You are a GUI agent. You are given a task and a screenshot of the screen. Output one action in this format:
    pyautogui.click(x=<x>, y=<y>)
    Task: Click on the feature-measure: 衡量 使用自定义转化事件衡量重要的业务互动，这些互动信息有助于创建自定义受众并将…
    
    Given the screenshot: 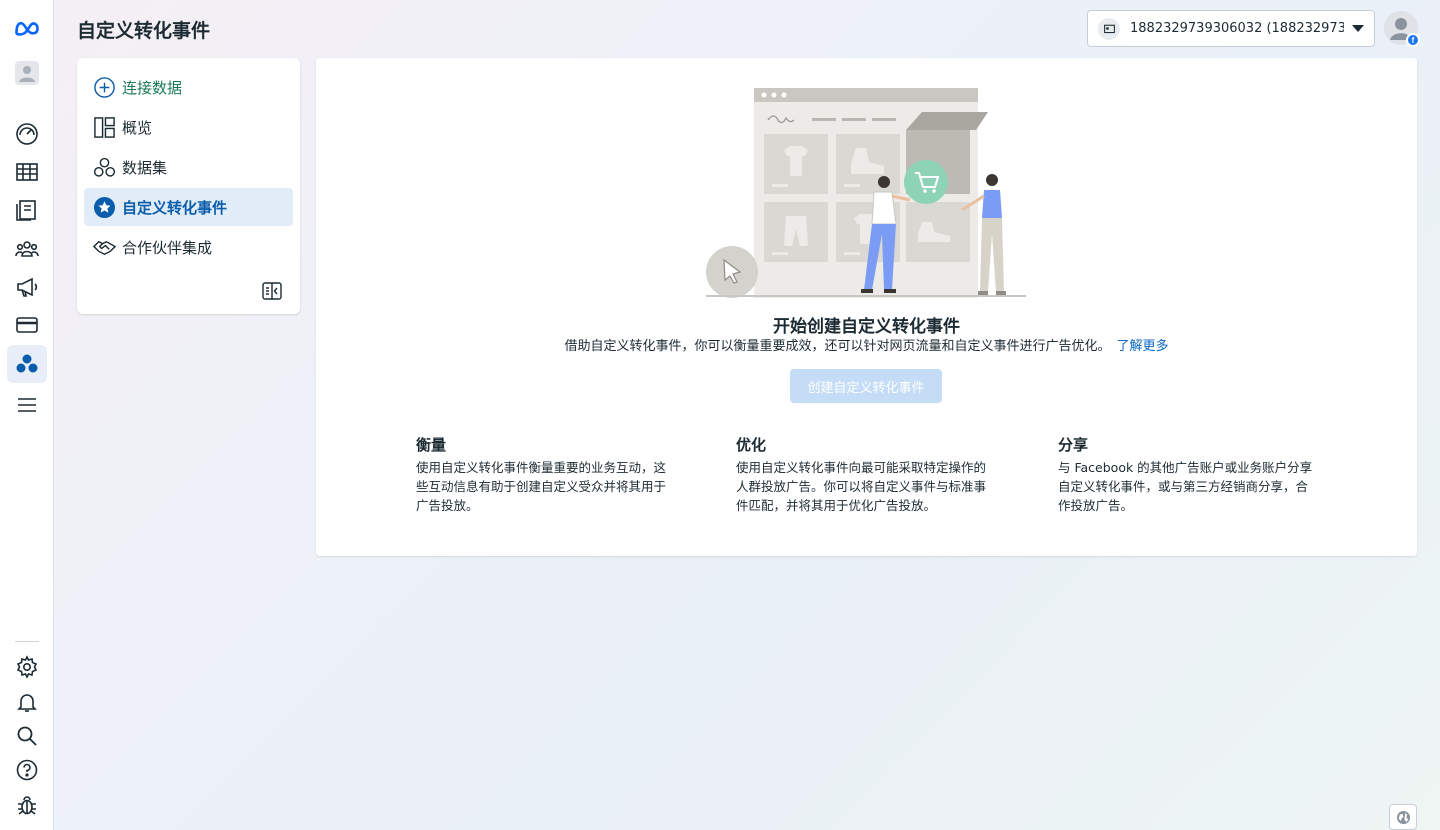 What is the action you would take?
    pyautogui.click(x=547, y=474)
    